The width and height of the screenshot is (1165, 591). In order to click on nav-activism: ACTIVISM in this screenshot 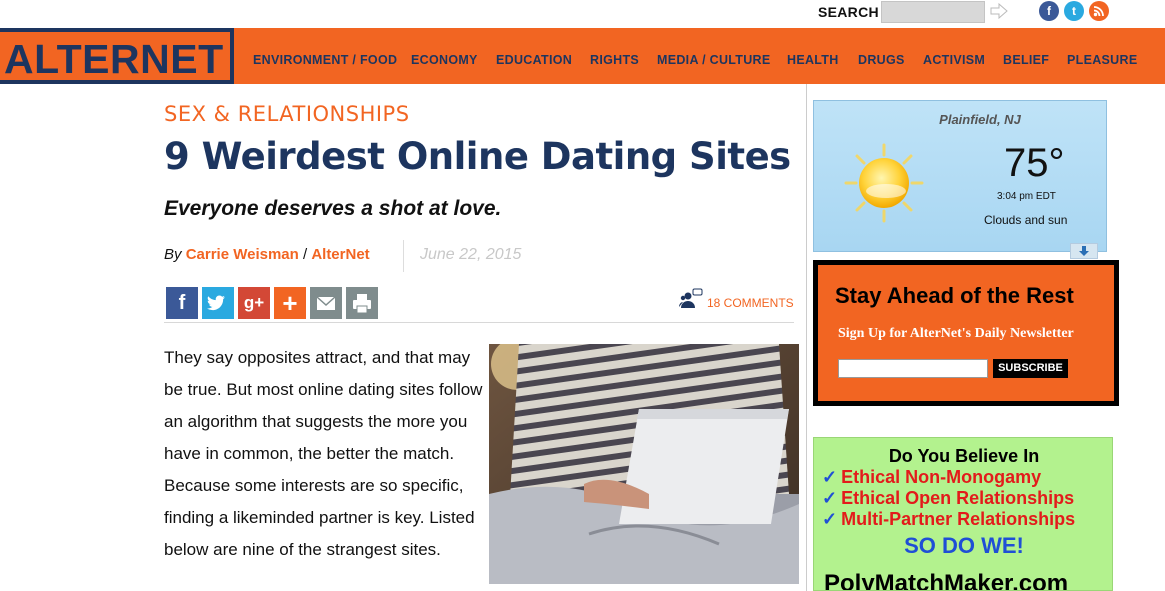, I will do `click(954, 60)`.